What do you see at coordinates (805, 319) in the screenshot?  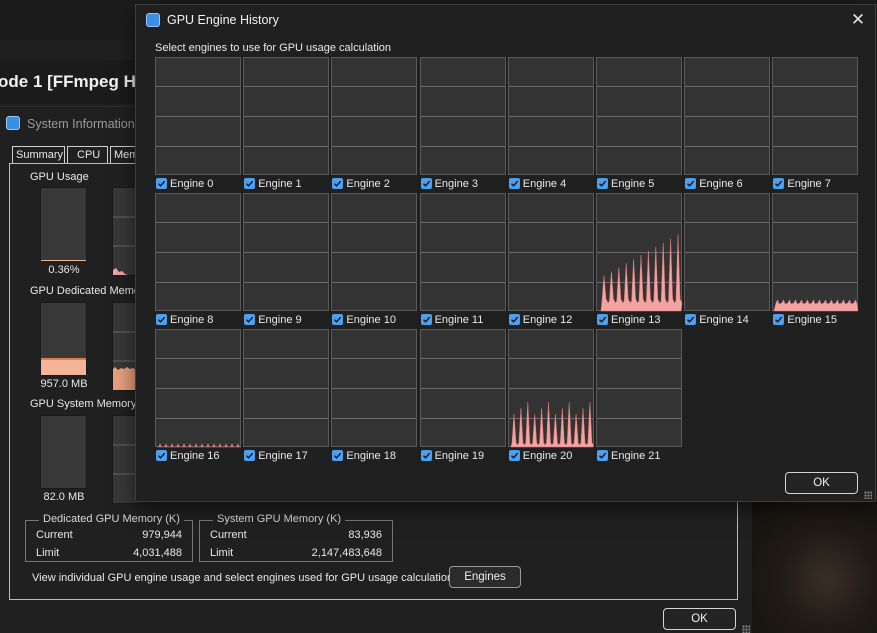 I see `engine-checkbox-row: Engine 15` at bounding box center [805, 319].